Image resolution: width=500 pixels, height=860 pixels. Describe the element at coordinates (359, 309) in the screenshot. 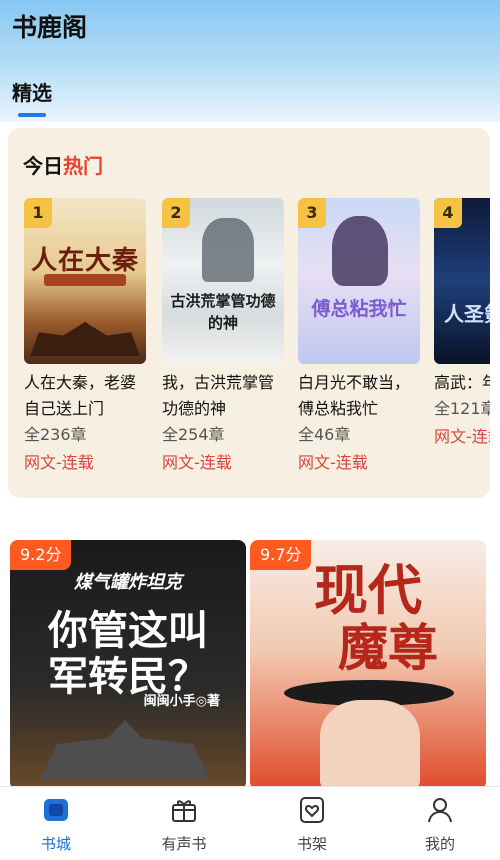

I see `cover-title: 傅总粘我忙` at that location.